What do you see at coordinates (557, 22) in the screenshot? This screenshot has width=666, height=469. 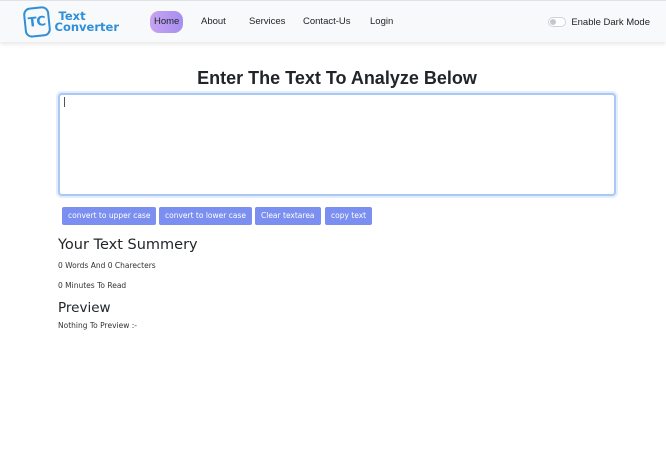 I see `toggle-switch-icon` at bounding box center [557, 22].